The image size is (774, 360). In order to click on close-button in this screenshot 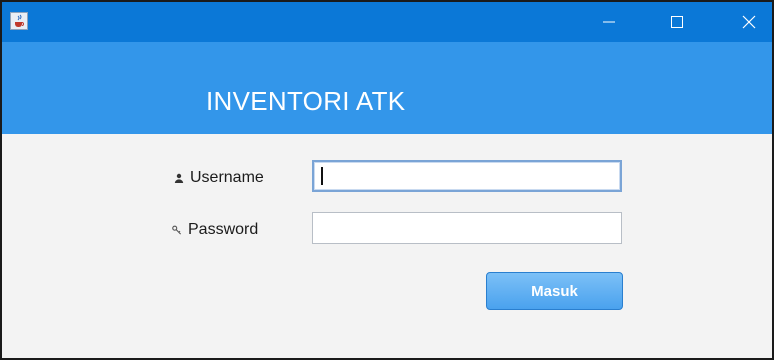, I will do `click(749, 22)`.